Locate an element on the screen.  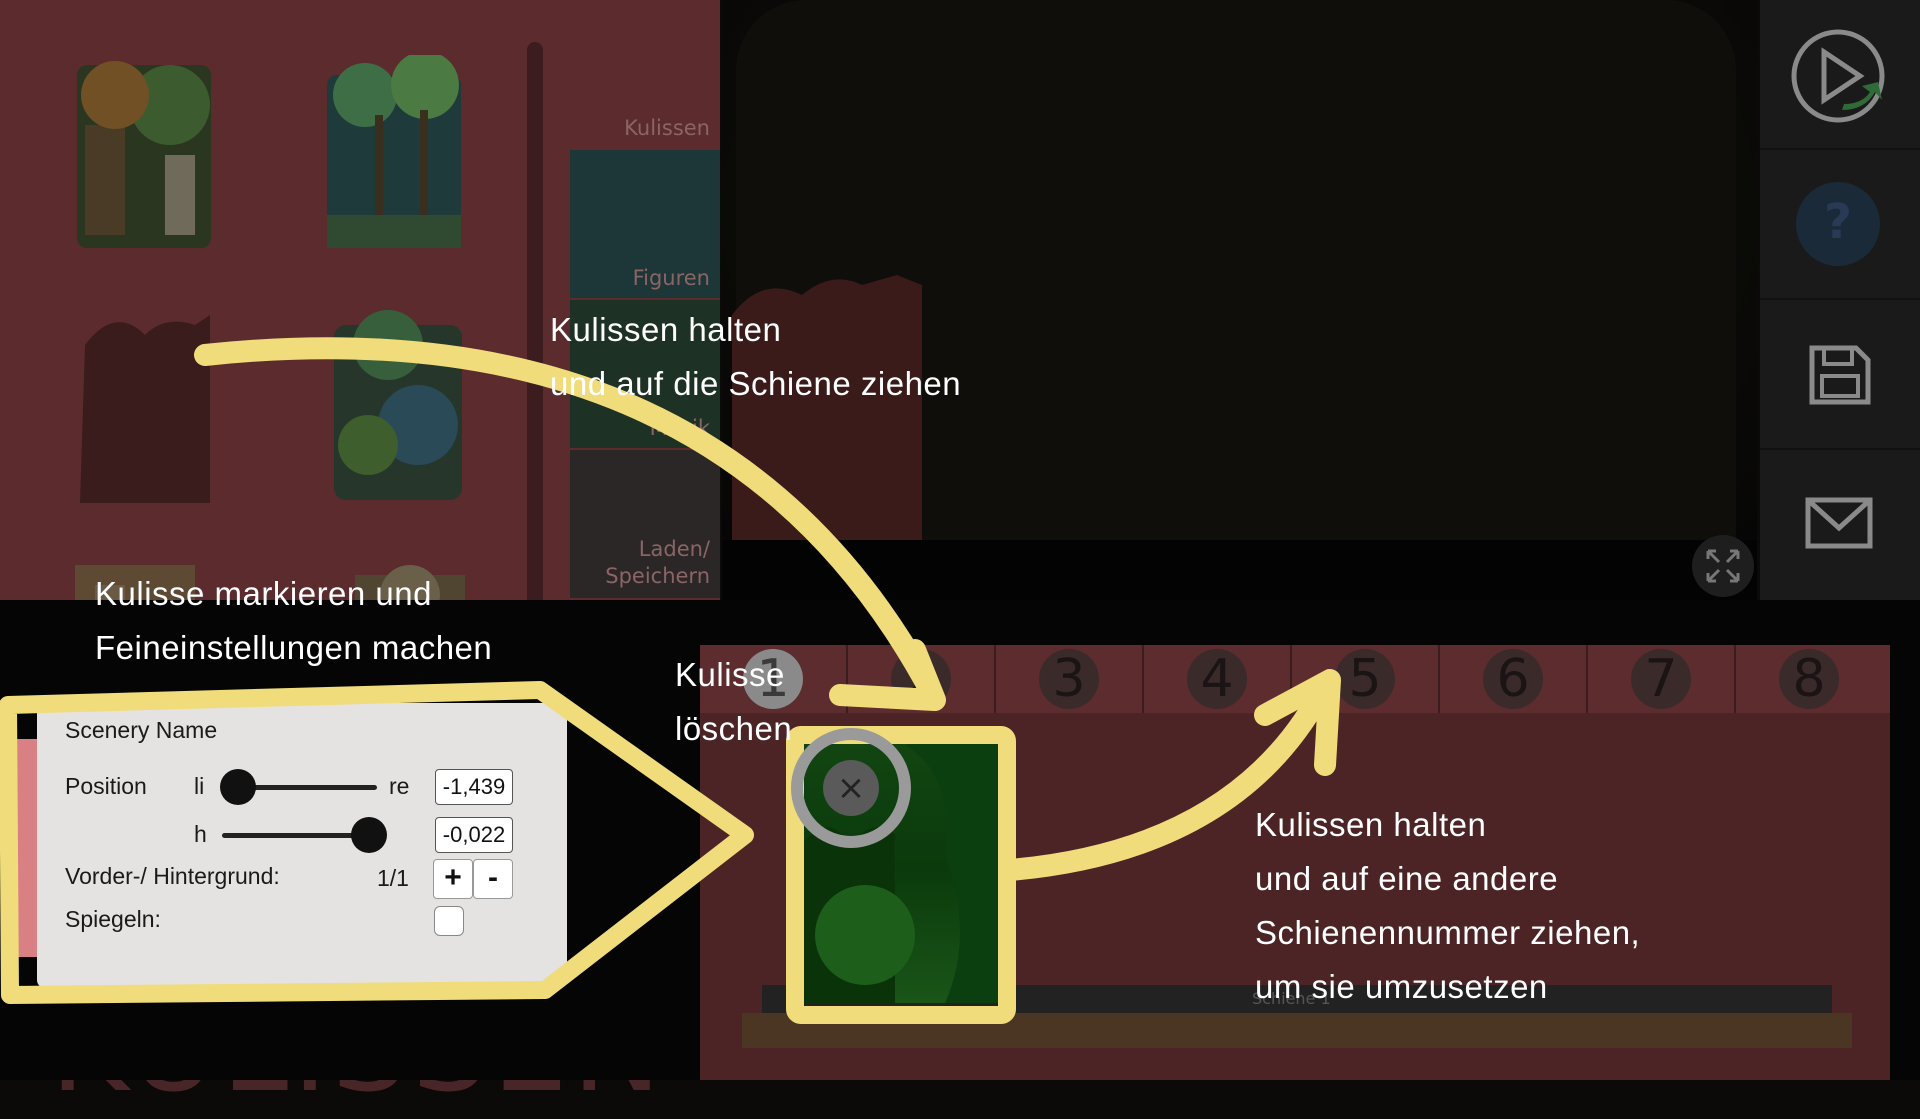
help-glyph: ? is located at coordinates (1838, 222).